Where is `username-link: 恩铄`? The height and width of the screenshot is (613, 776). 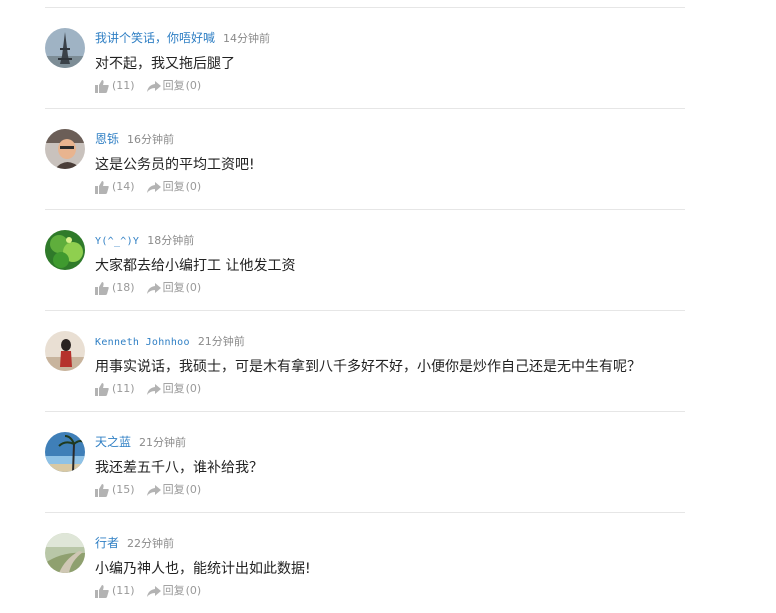
username-link: 恩铄 is located at coordinates (107, 139).